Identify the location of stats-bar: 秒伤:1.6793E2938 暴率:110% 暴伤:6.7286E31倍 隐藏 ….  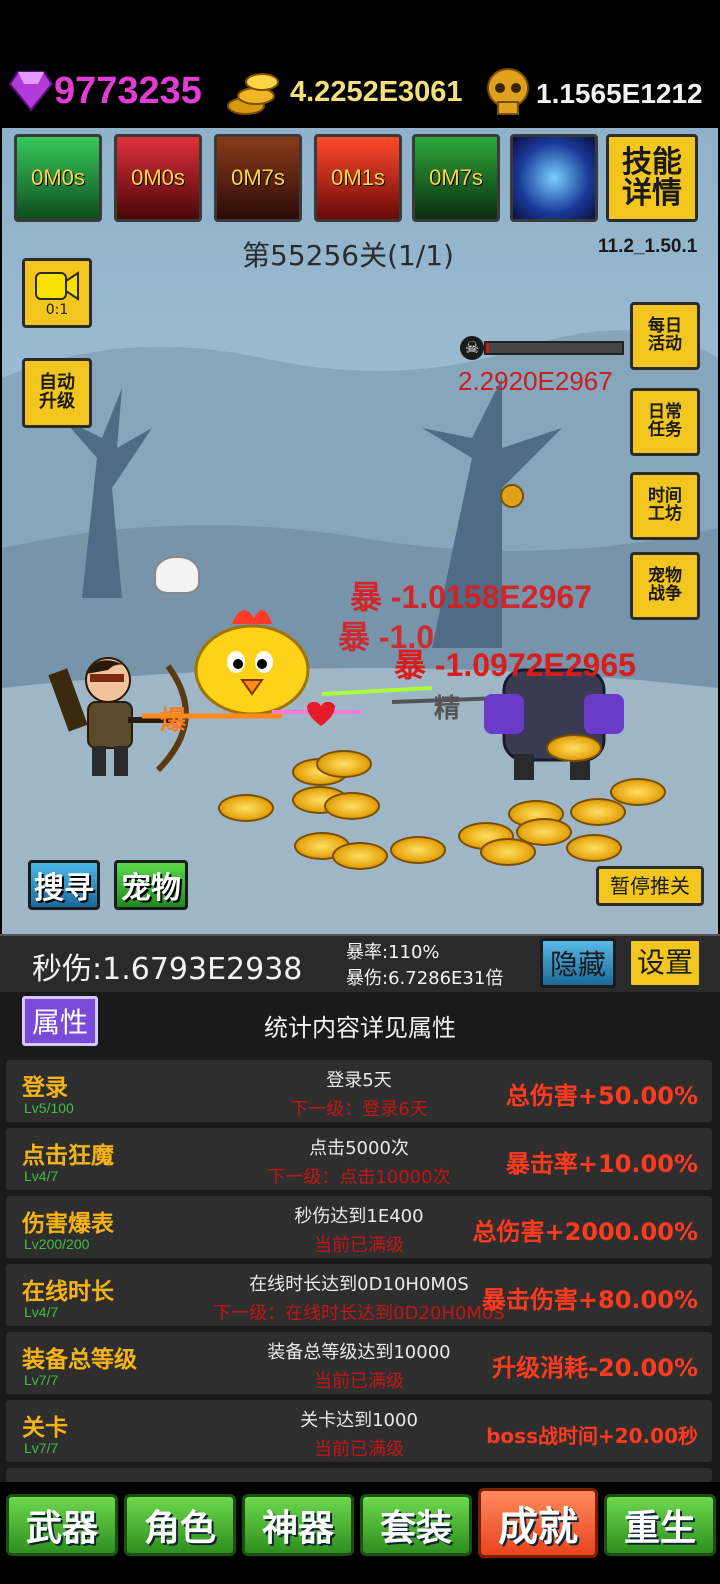
(360, 964).